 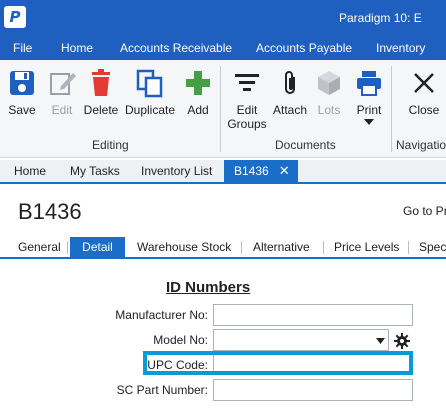 I want to click on delete-button: Delete, so click(x=101, y=92).